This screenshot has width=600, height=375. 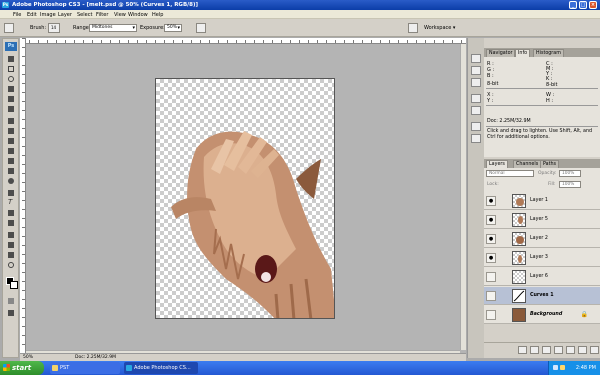 I want to click on range-select: Midtones, so click(x=113, y=28).